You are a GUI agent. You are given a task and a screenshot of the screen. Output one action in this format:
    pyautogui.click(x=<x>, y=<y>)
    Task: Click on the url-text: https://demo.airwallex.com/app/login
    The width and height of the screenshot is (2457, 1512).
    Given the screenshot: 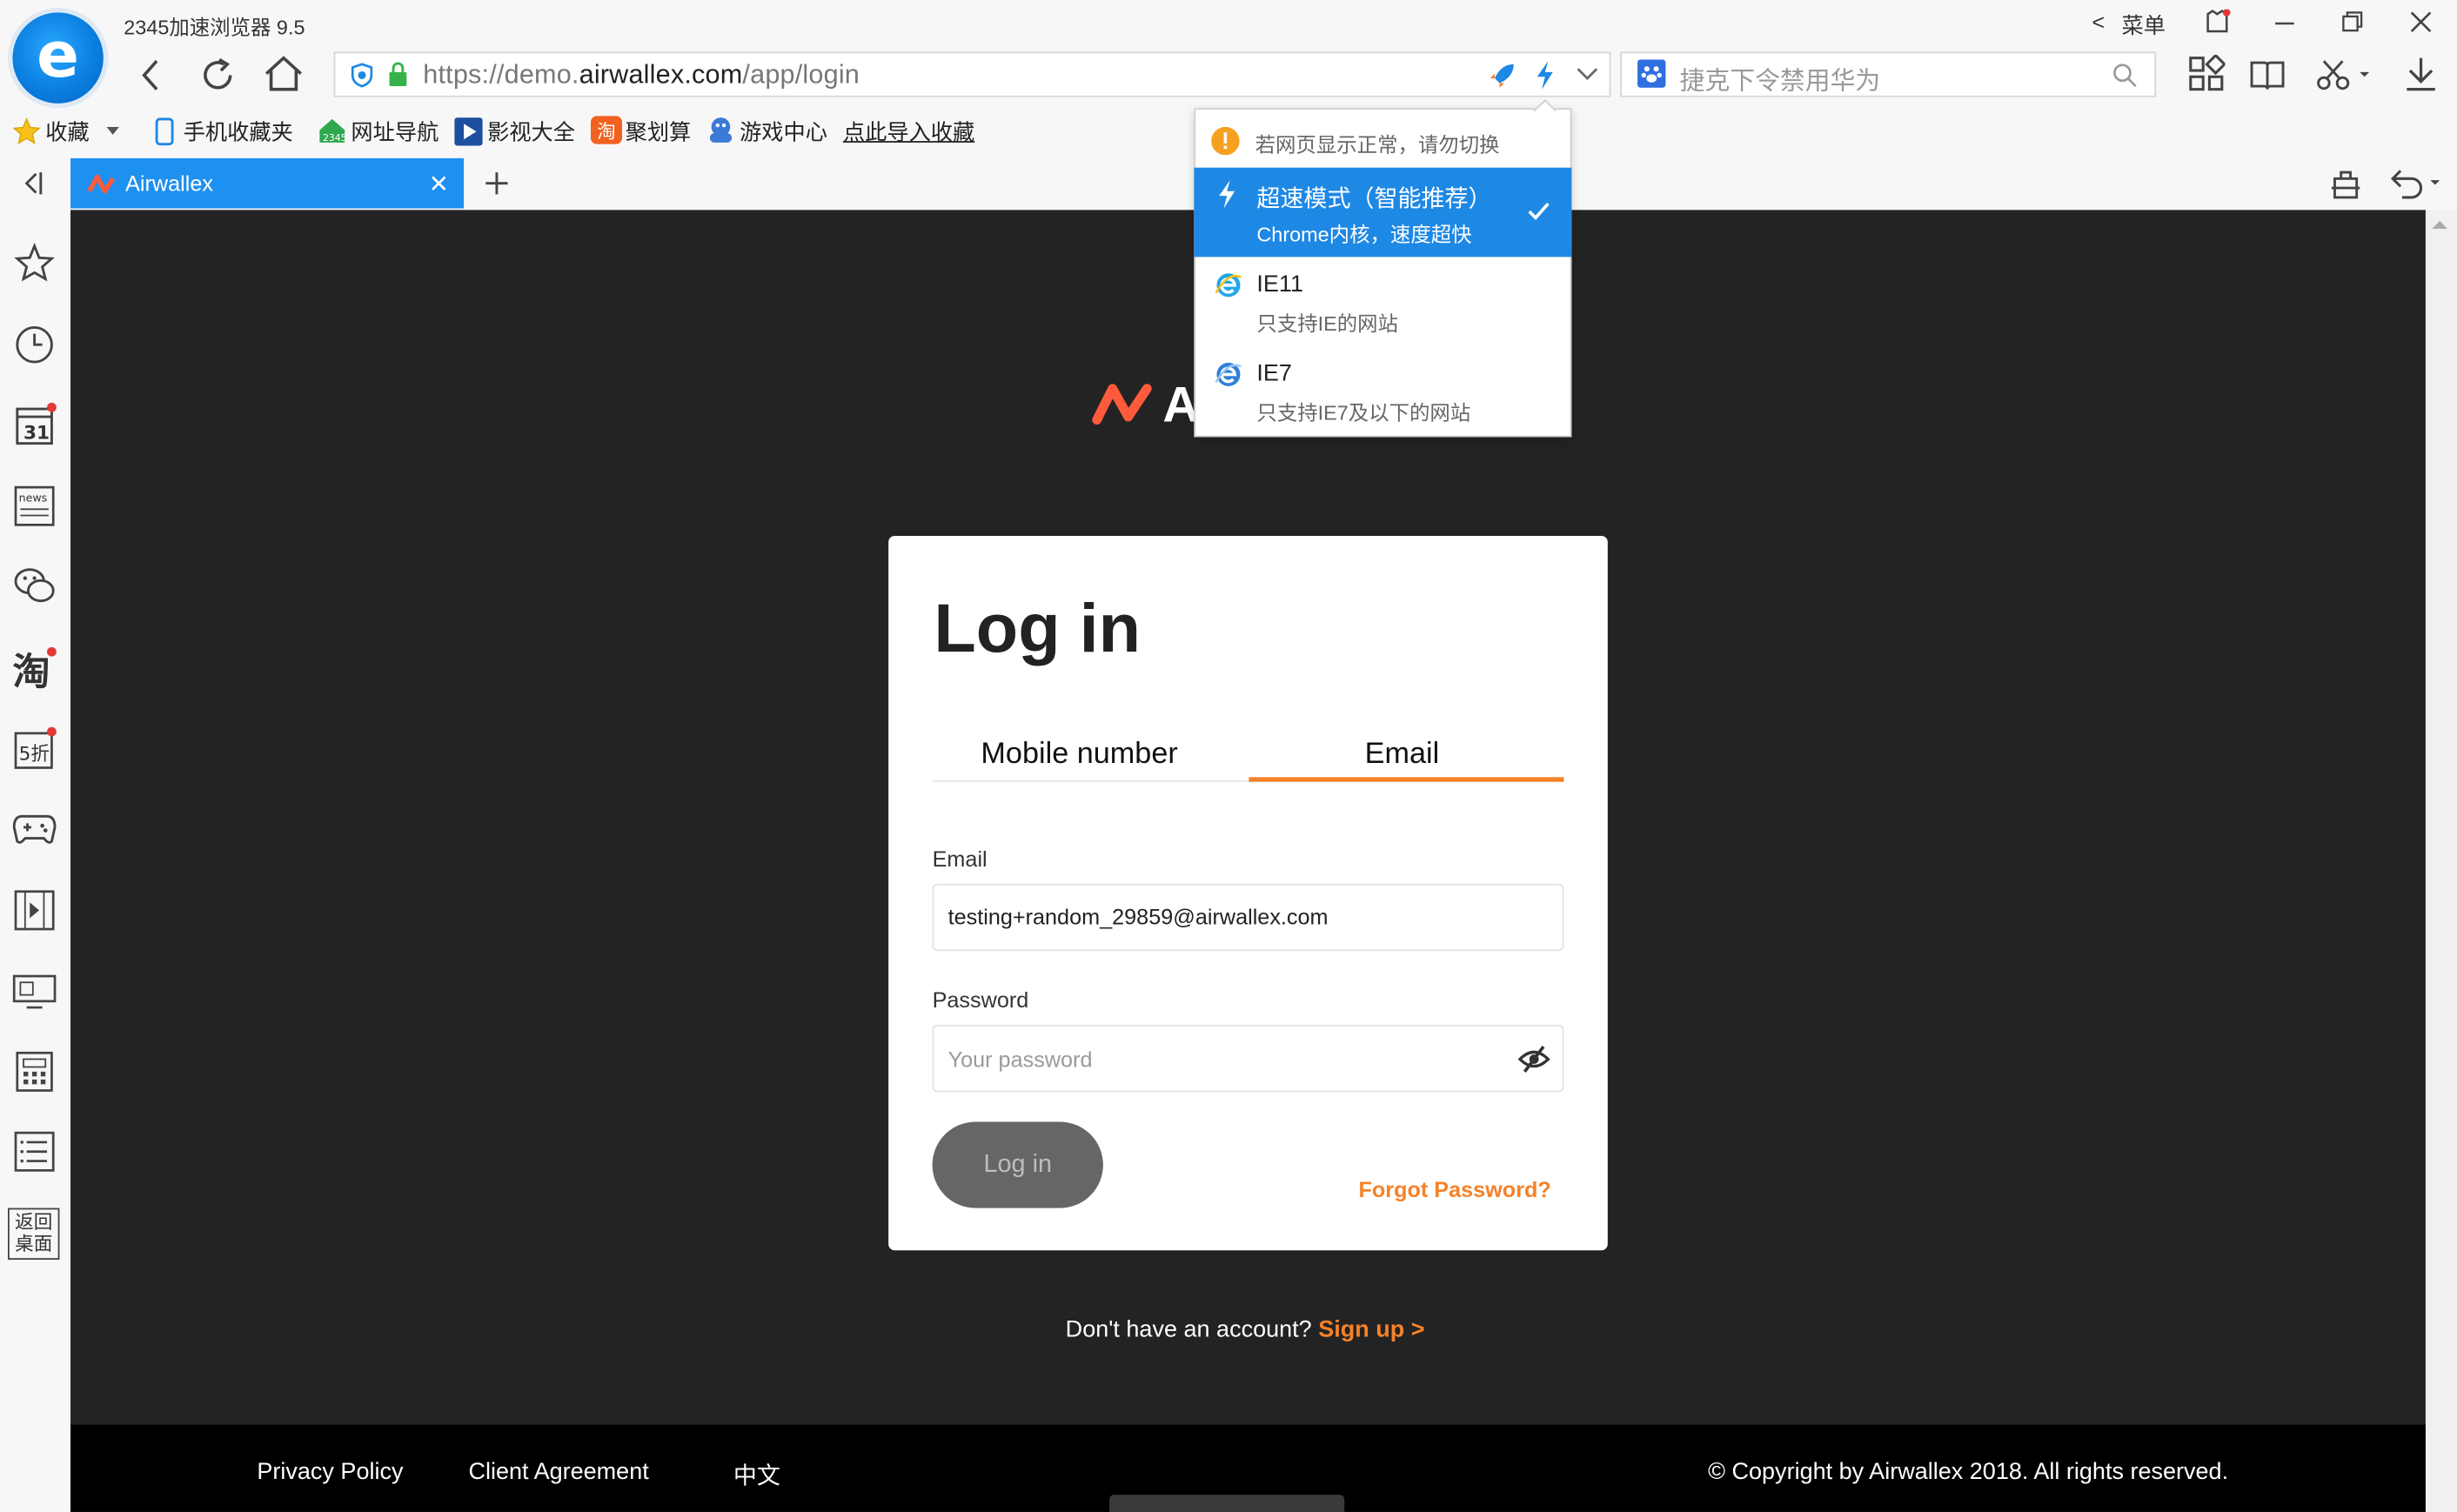 What is the action you would take?
    pyautogui.click(x=641, y=74)
    